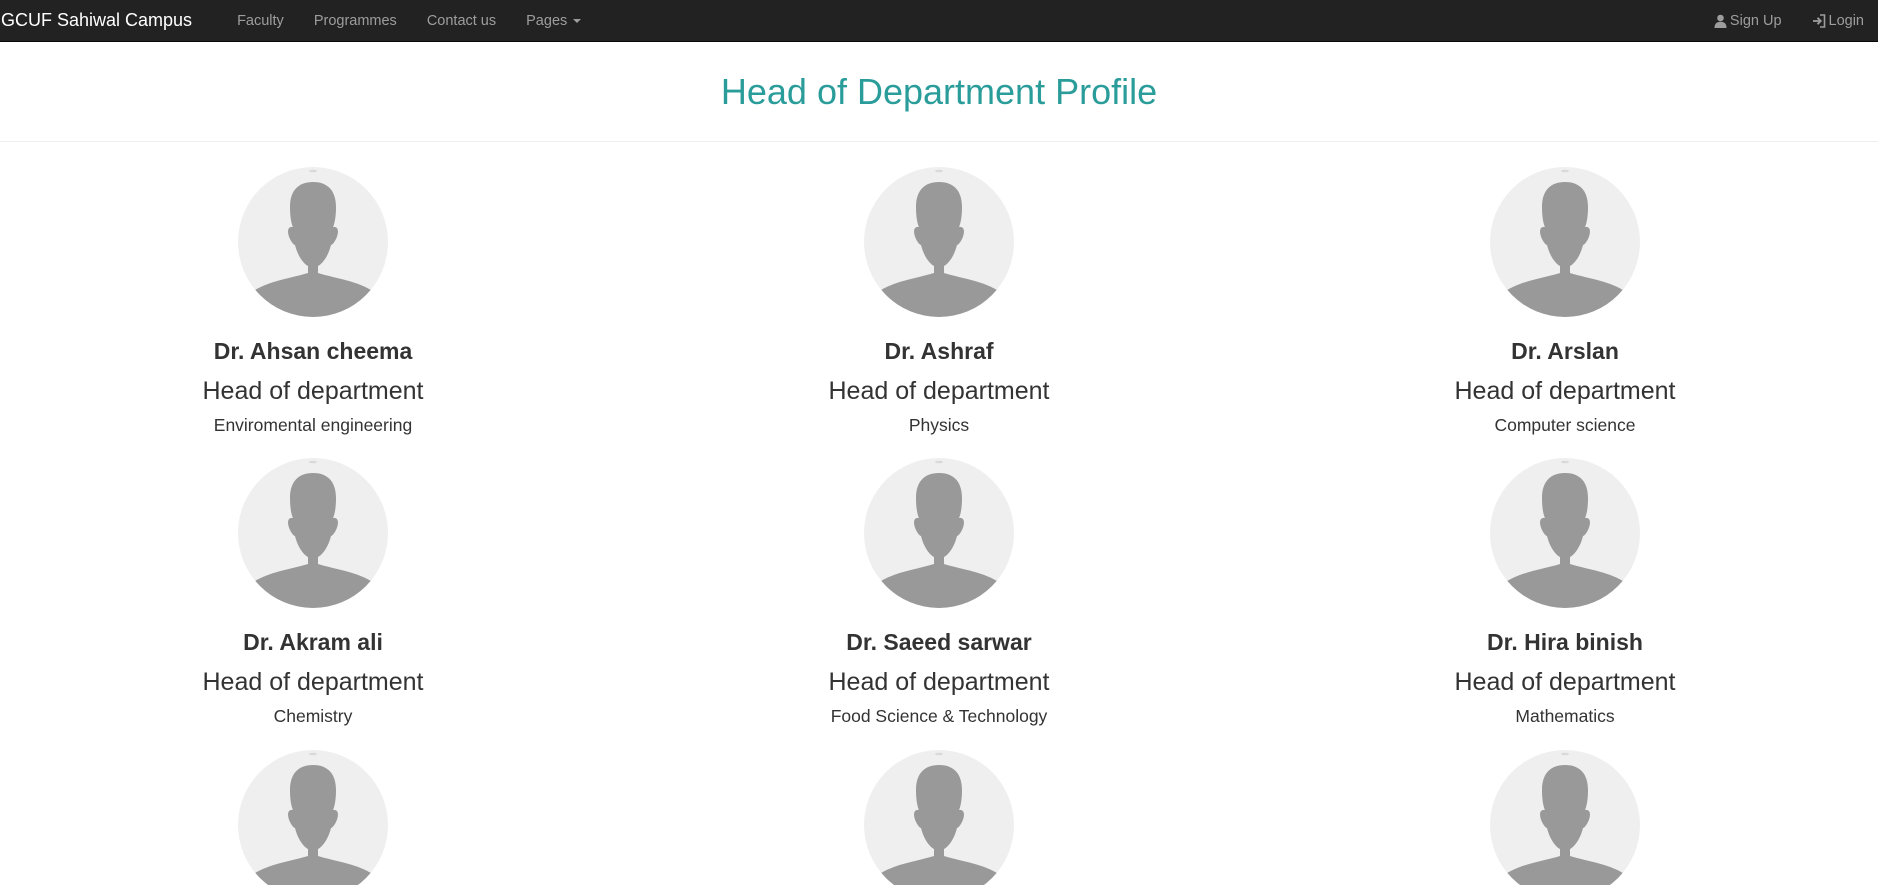 The image size is (1878, 885). I want to click on nav-dropdown-pages: Pages, so click(553, 20).